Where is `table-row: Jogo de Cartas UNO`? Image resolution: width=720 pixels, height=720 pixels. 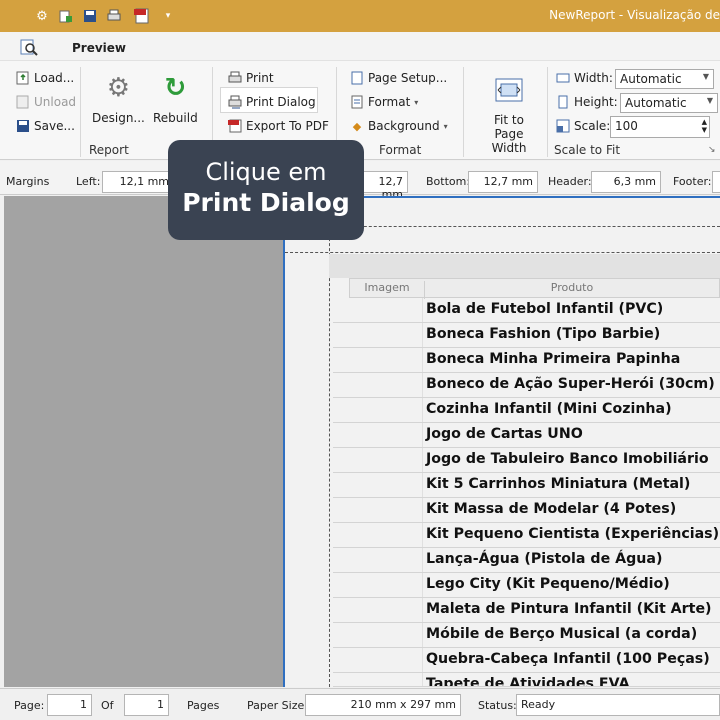 table-row: Jogo de Cartas UNO is located at coordinates (526, 435).